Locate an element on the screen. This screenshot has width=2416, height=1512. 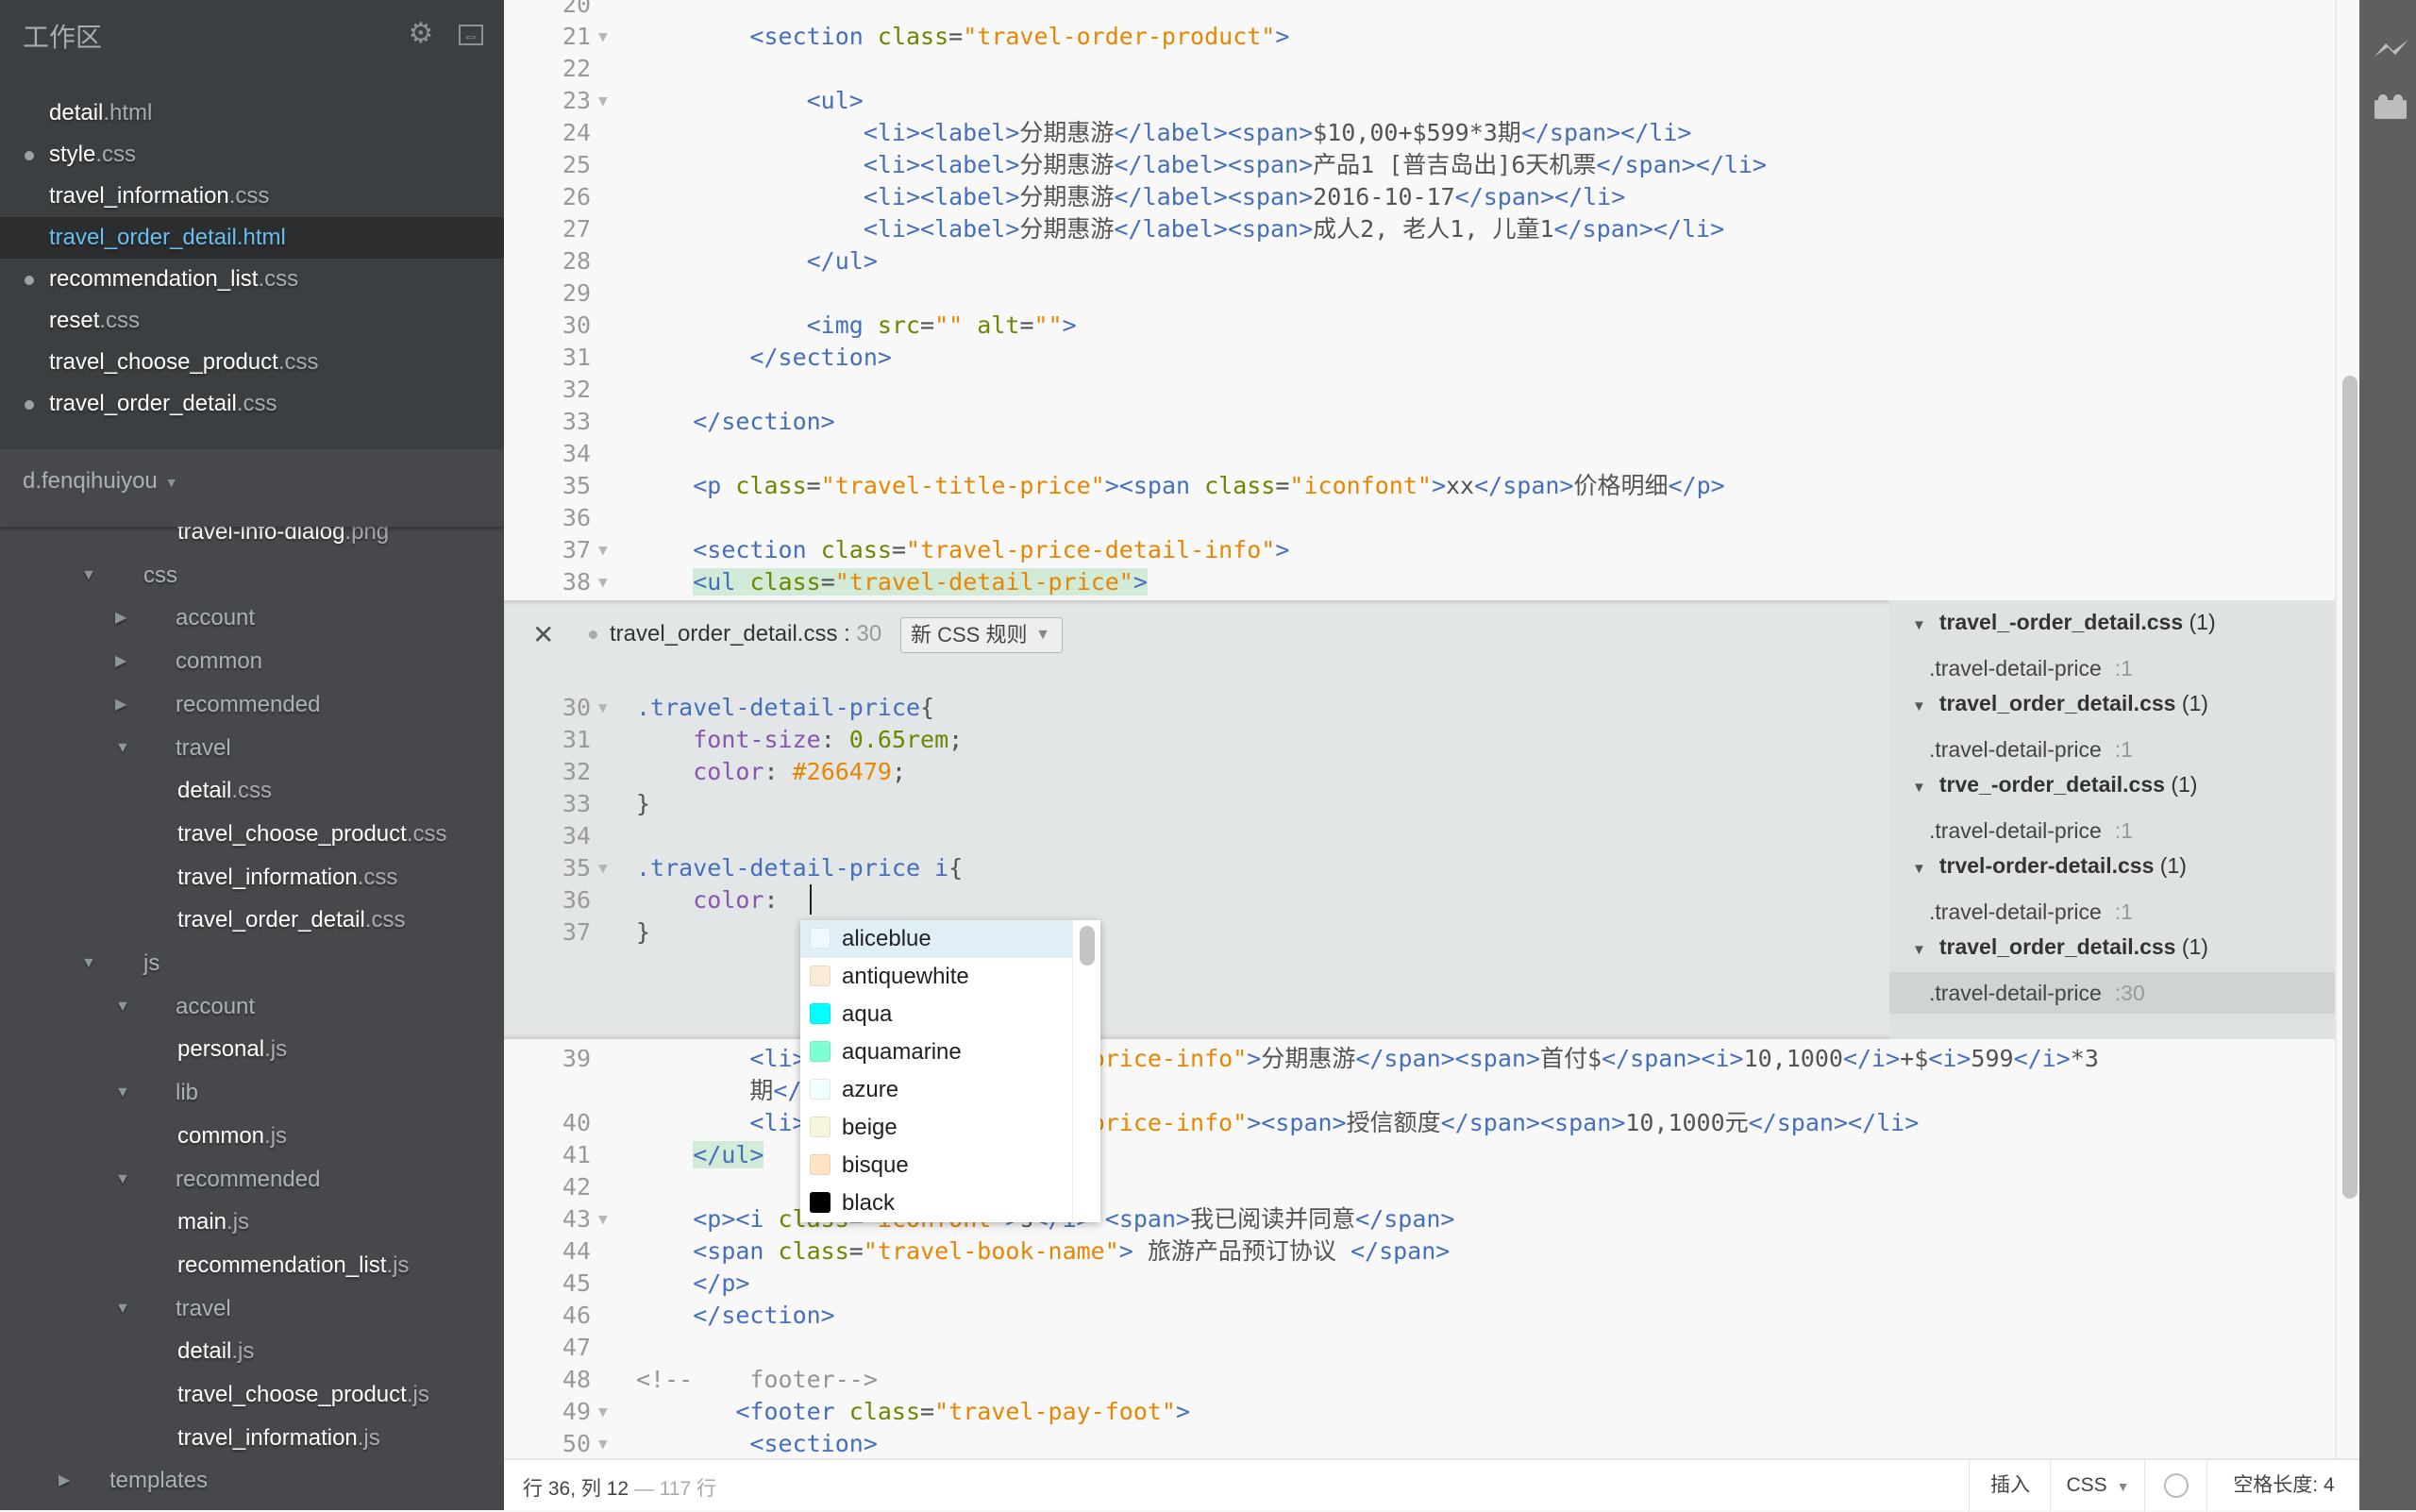
tree-folder: ▶ common is located at coordinates (252, 661).